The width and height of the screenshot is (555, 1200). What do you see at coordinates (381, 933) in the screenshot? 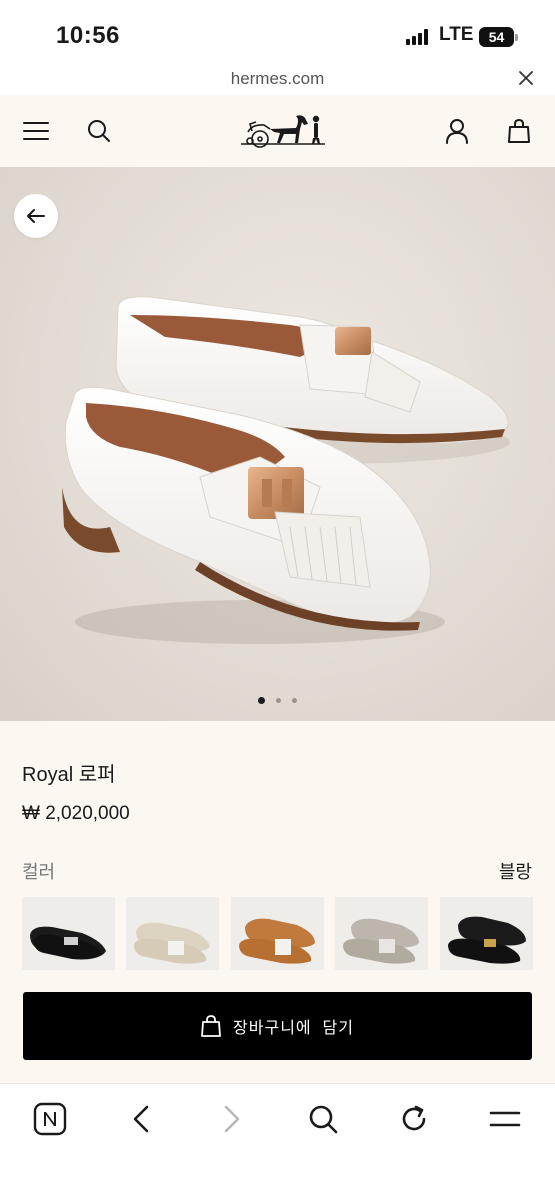
I see `swatch-grey-loafer` at bounding box center [381, 933].